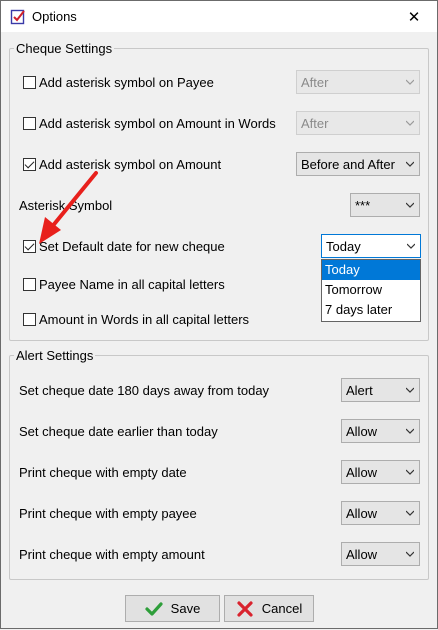  I want to click on default-date-row: Set Default date for new cheque, so click(124, 246).